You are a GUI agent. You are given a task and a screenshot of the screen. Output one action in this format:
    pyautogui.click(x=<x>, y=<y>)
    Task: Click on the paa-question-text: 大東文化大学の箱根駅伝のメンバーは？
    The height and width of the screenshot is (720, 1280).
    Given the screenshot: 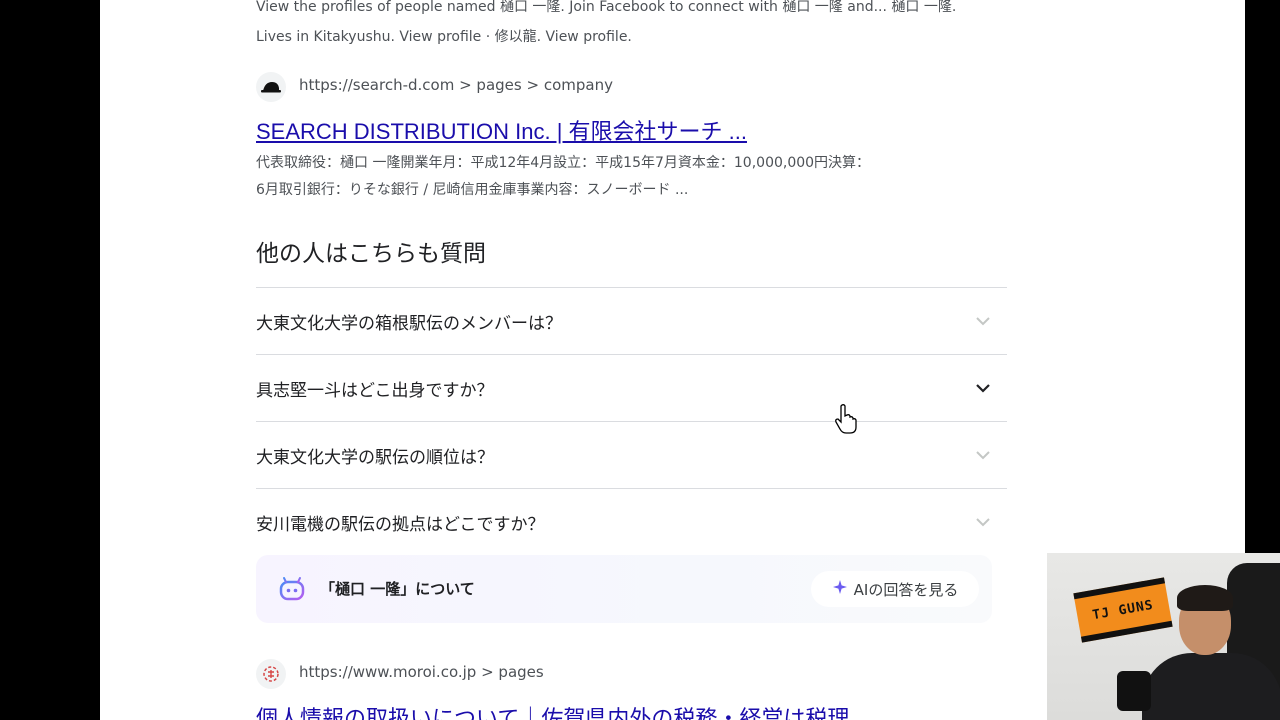 What is the action you would take?
    pyautogui.click(x=409, y=323)
    